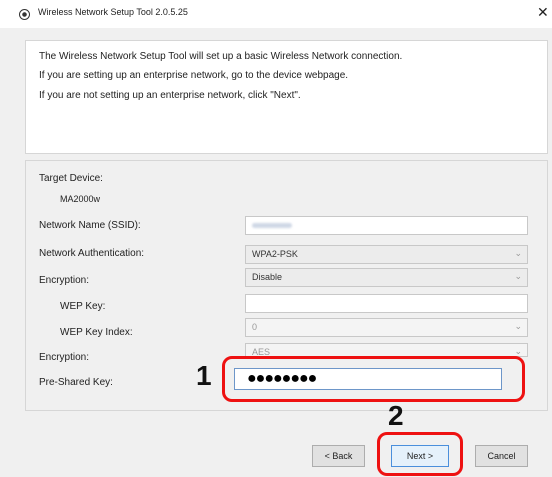 This screenshot has width=552, height=477. What do you see at coordinates (396, 415) in the screenshot?
I see `step2-number: 2` at bounding box center [396, 415].